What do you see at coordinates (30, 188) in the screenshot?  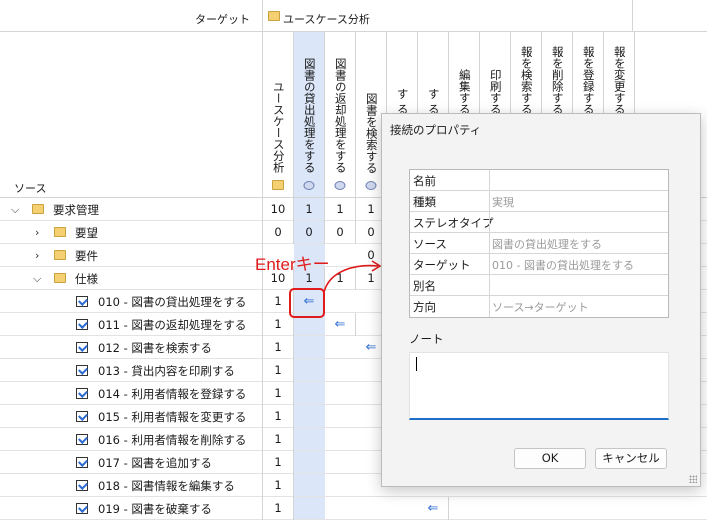 I see `source-header-label: ソース` at bounding box center [30, 188].